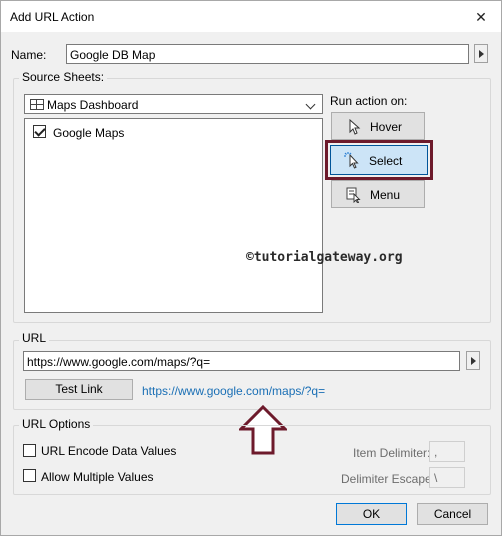 Image resolution: width=502 pixels, height=536 pixels. I want to click on dashboard-dropdown-value: Maps Dashboard, so click(93, 105).